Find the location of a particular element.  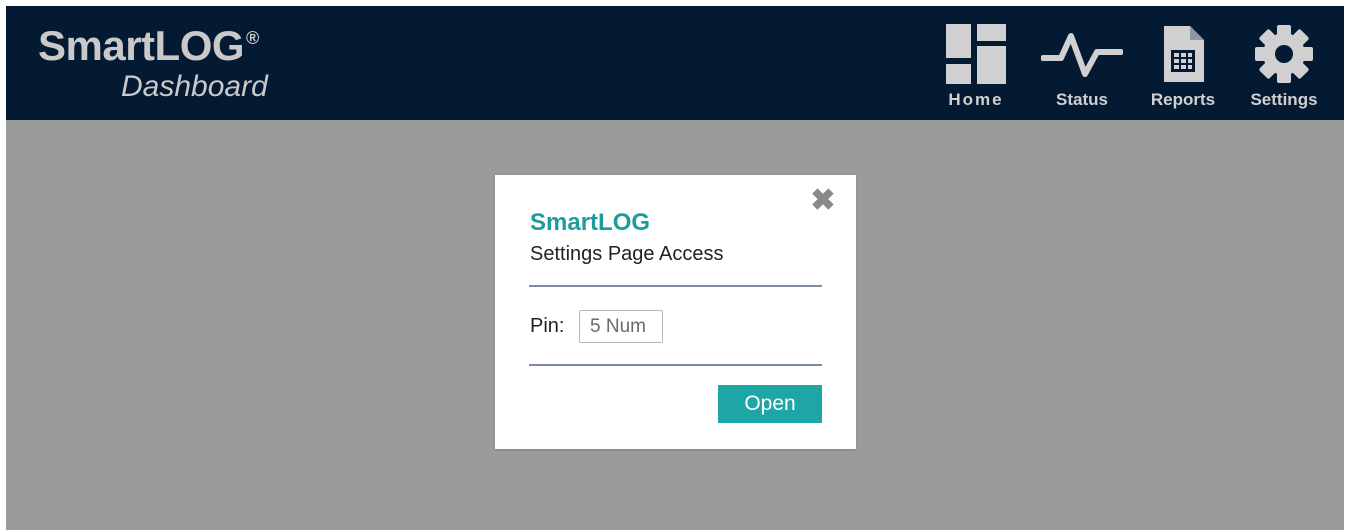

pin-label: Pin: is located at coordinates (547, 326).